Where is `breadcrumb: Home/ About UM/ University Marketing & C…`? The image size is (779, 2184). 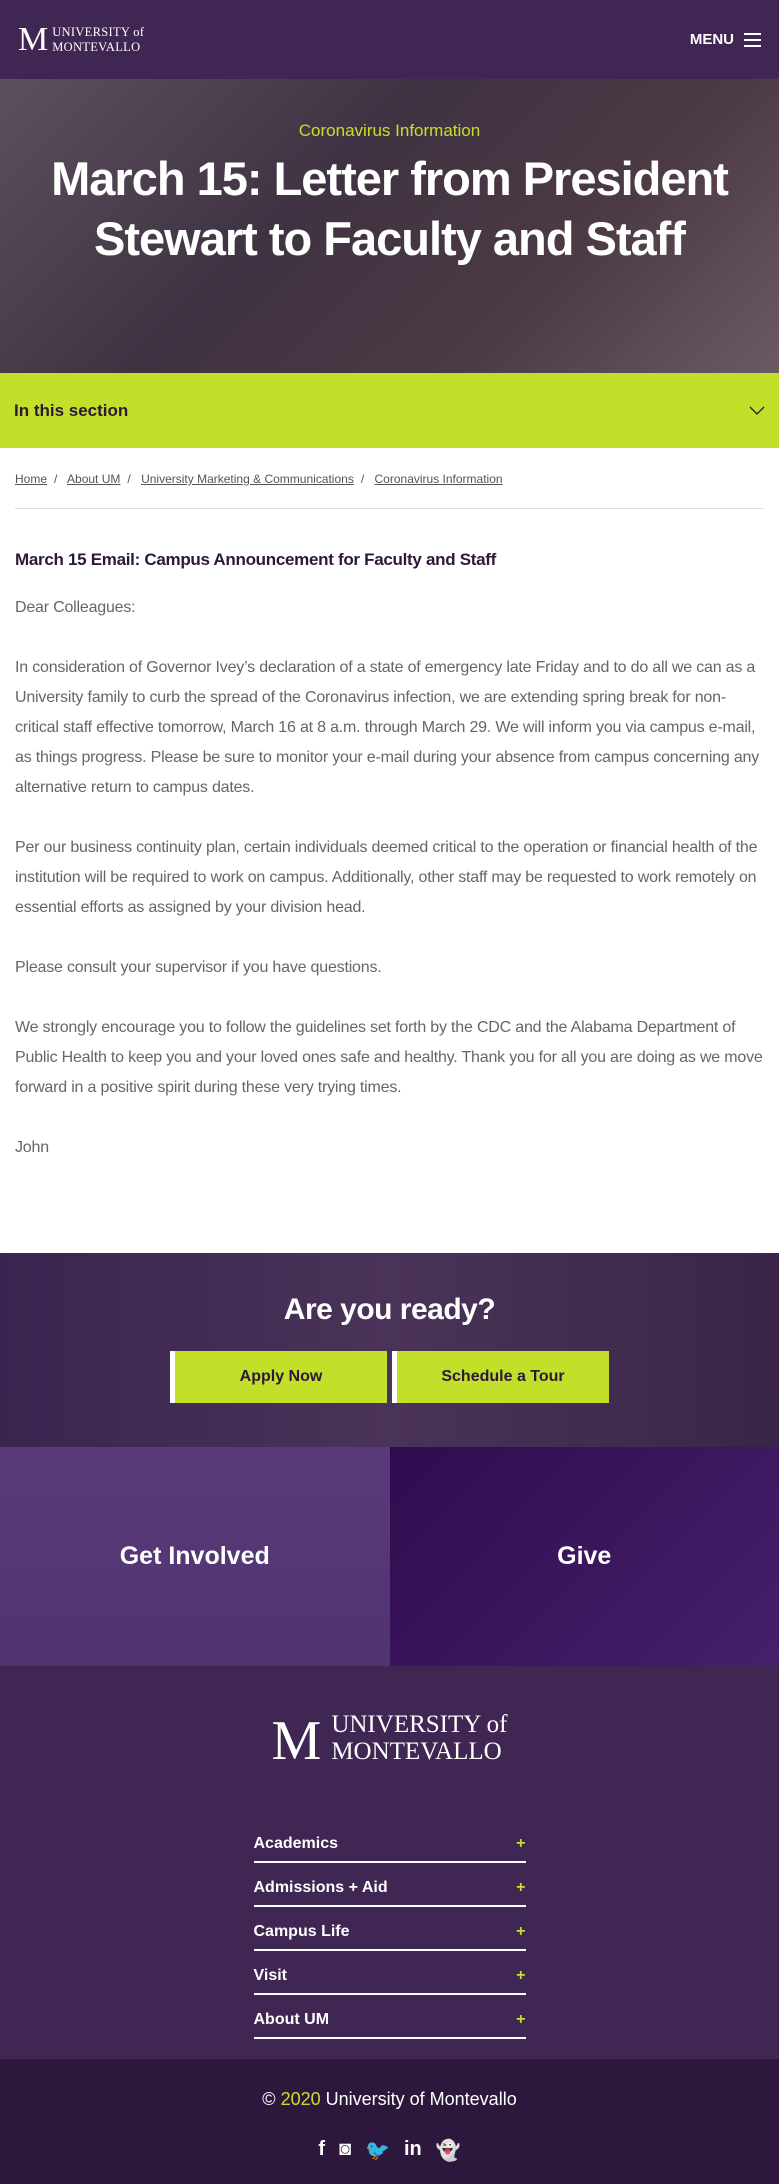
breadcrumb: Home/ About UM/ University Marketing & C… is located at coordinates (389, 478).